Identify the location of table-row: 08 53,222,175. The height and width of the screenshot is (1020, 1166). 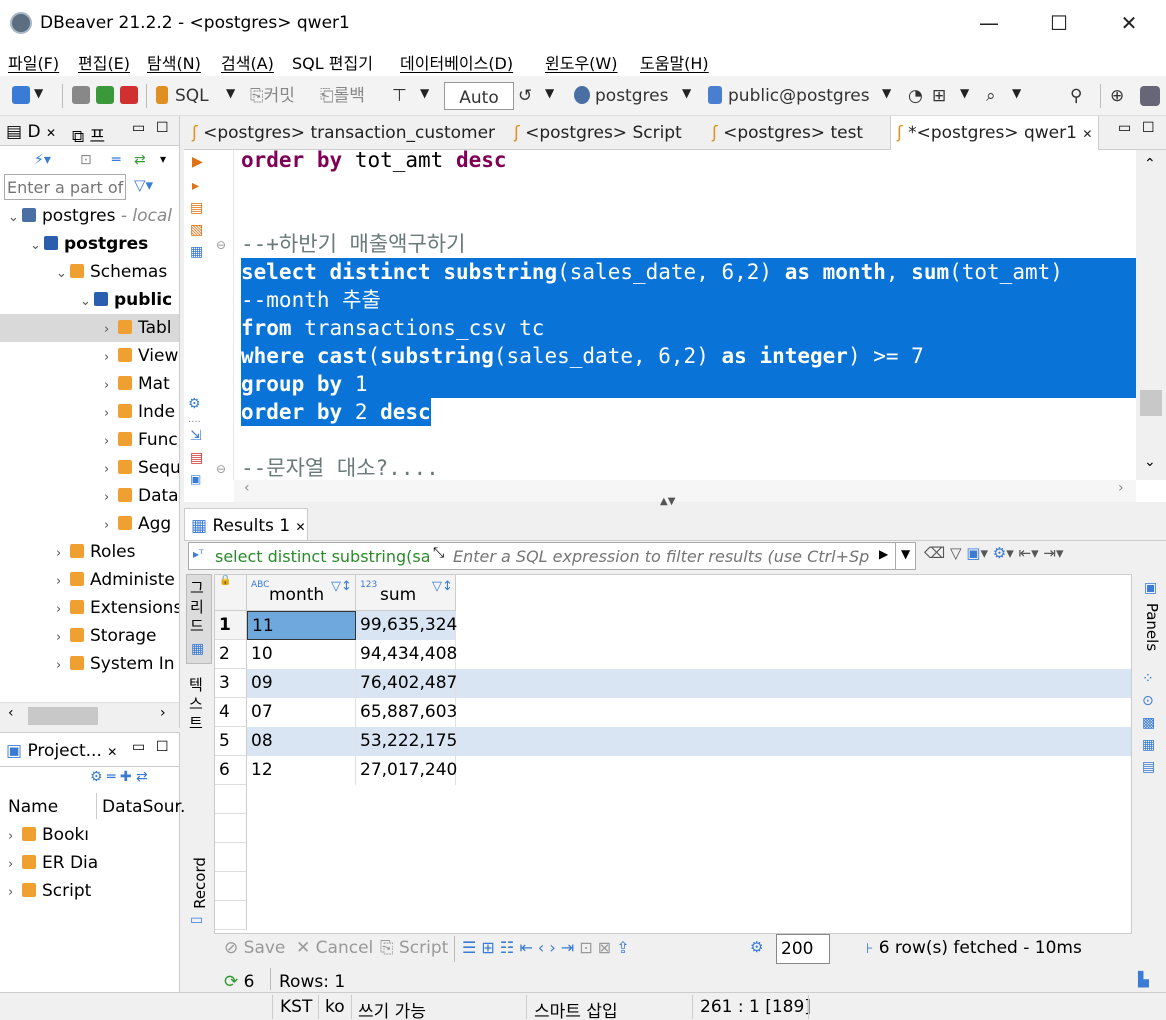
(689, 741).